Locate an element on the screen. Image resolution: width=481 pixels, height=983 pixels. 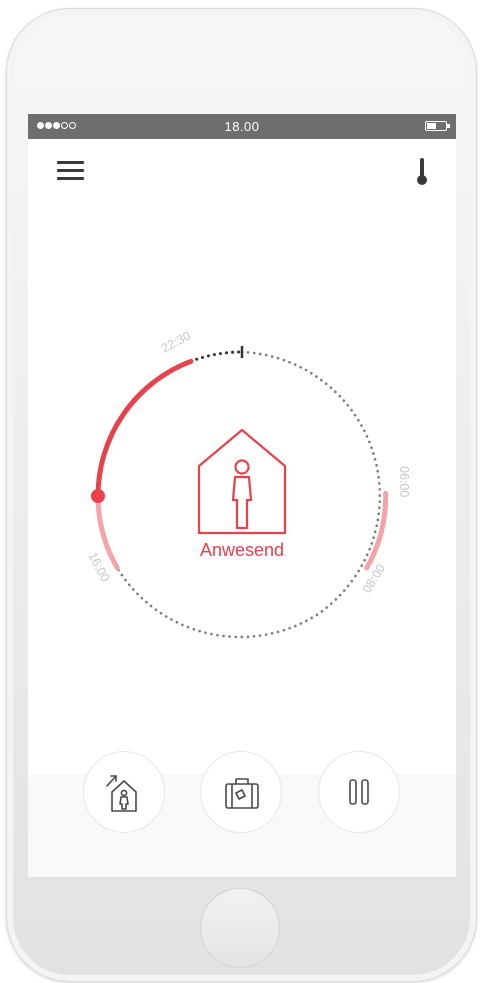
away-mode-button is located at coordinates (241, 792).